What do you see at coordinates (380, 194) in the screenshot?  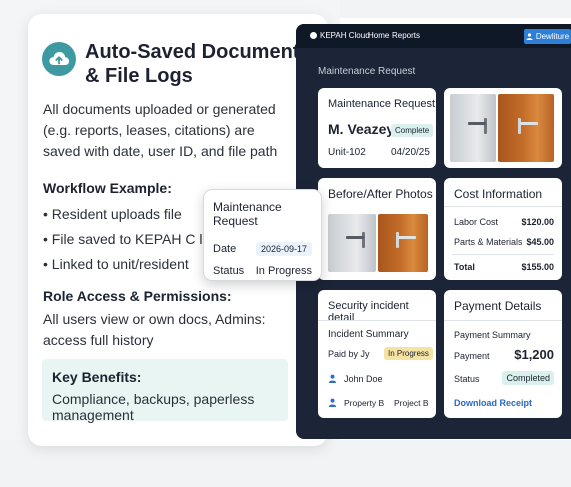 I see `photos-title: Before/After Photos` at bounding box center [380, 194].